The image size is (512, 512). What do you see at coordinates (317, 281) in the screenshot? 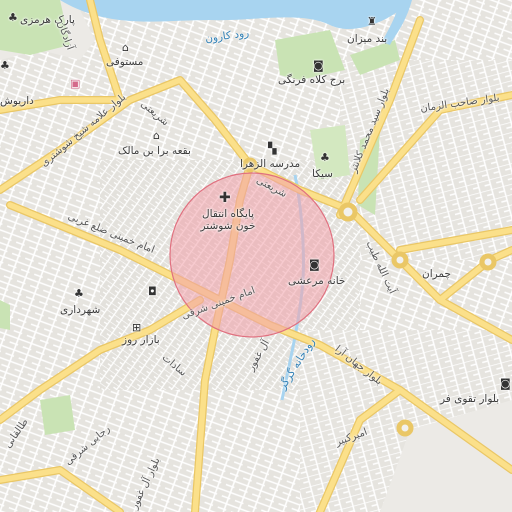
I see `label-khaneh-marashi: خانه مرعشی` at bounding box center [317, 281].